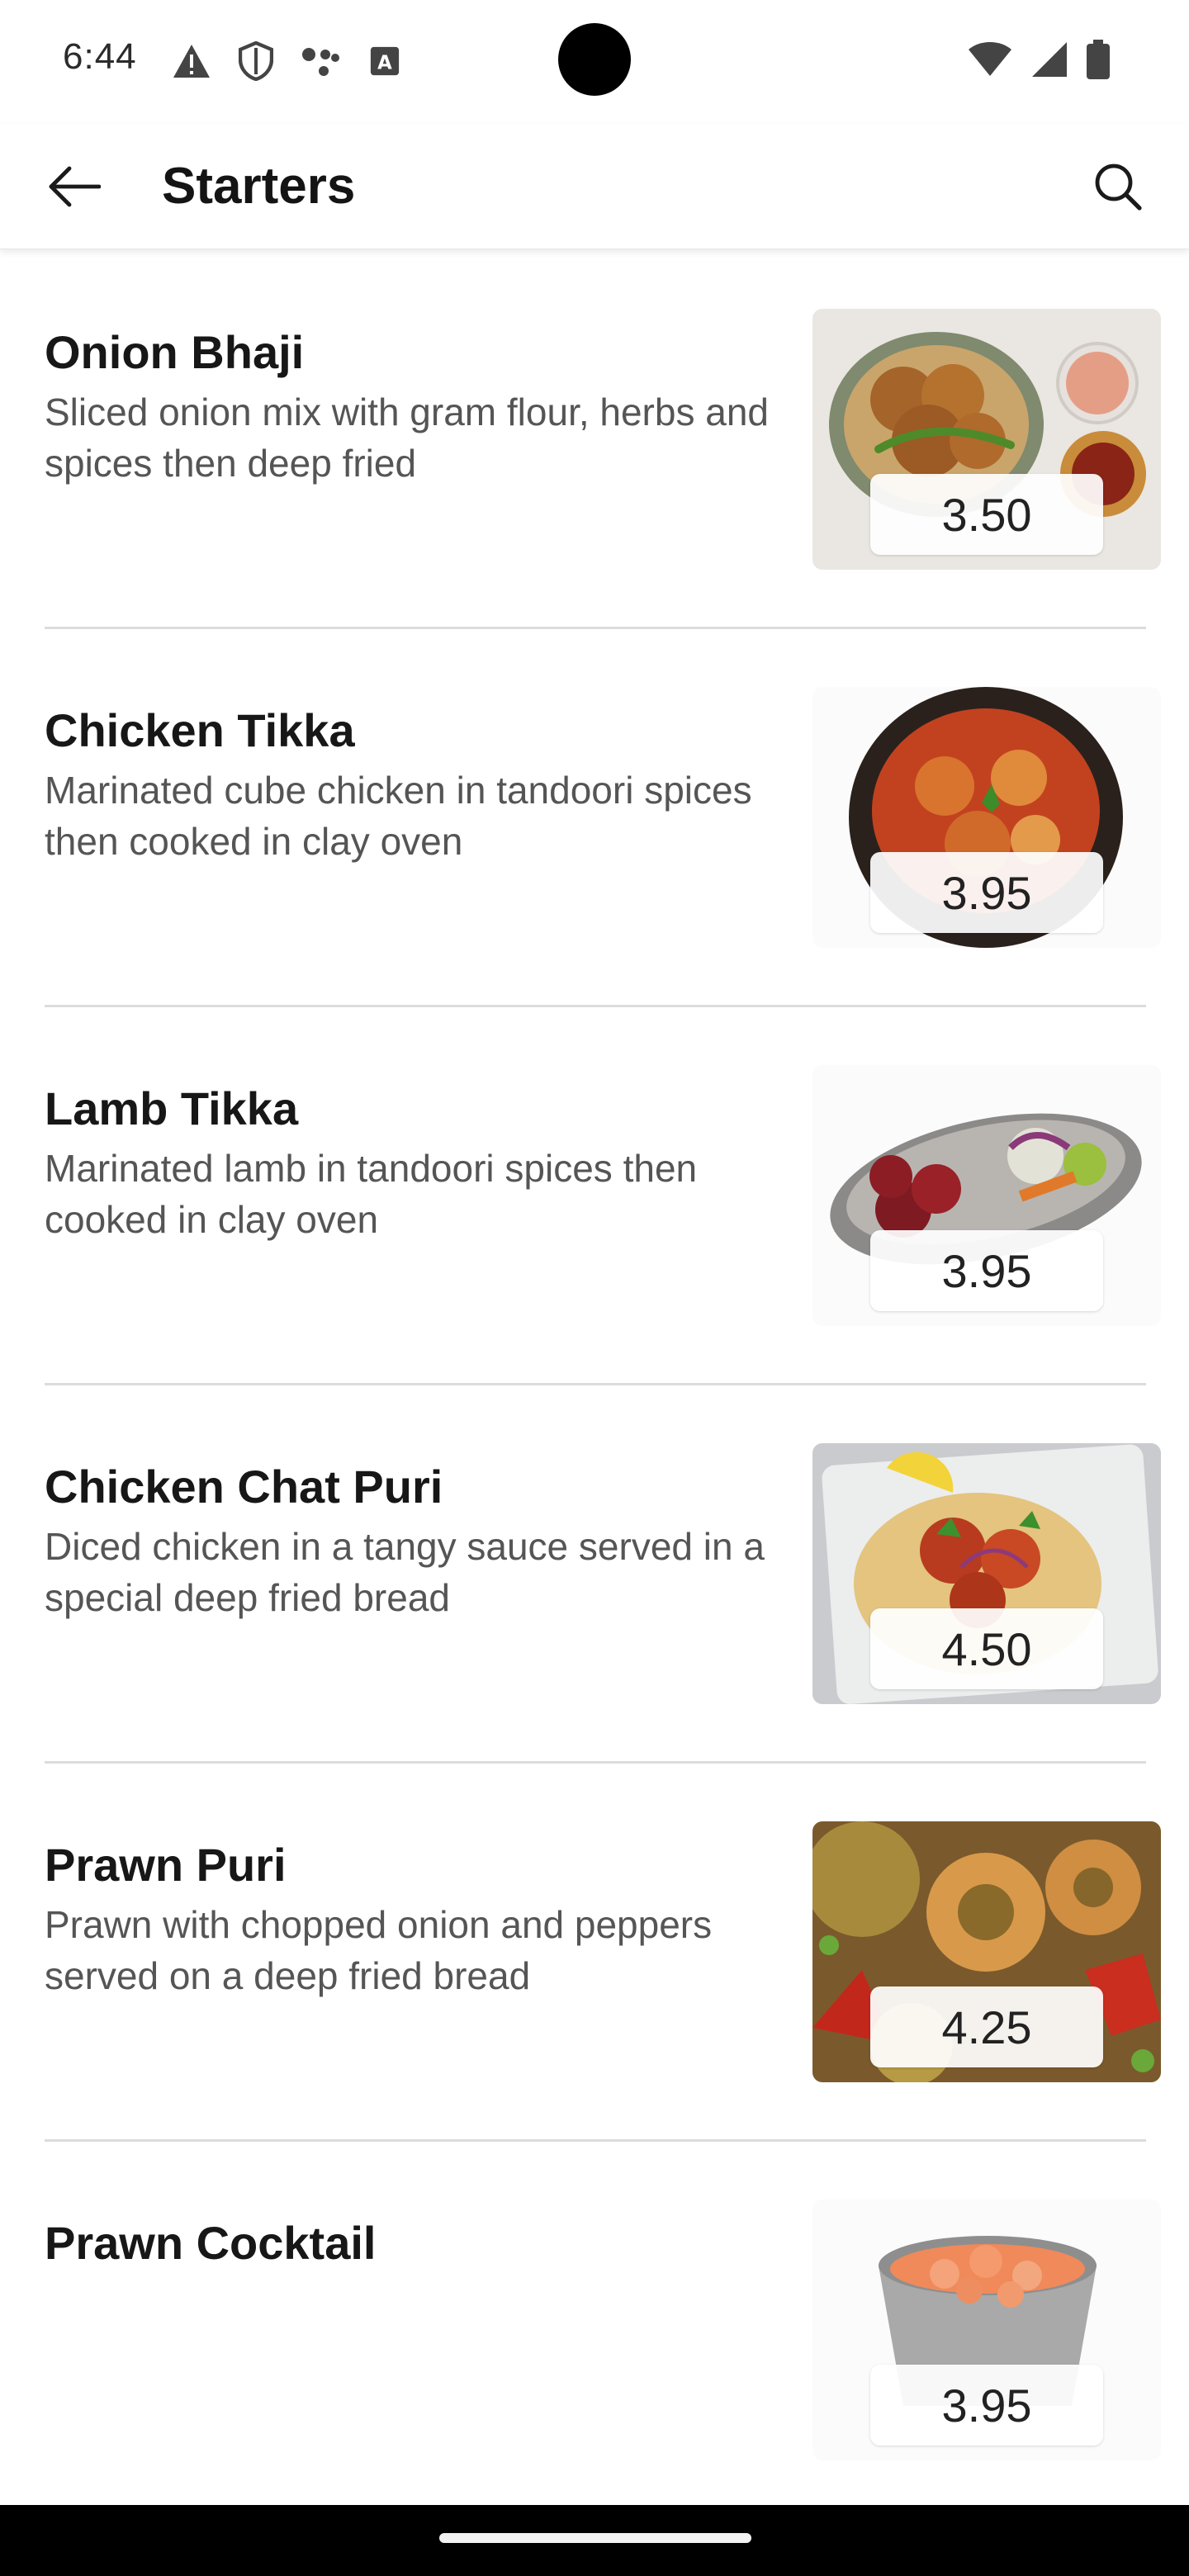  I want to click on status-time: 6:44, so click(100, 56).